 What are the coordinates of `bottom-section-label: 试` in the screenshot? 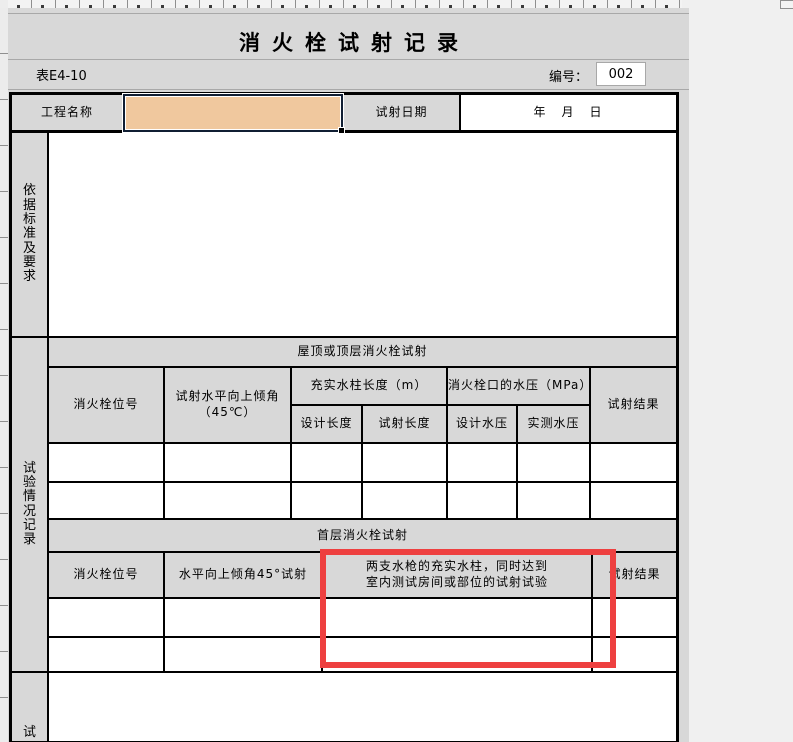 It's located at (29, 707).